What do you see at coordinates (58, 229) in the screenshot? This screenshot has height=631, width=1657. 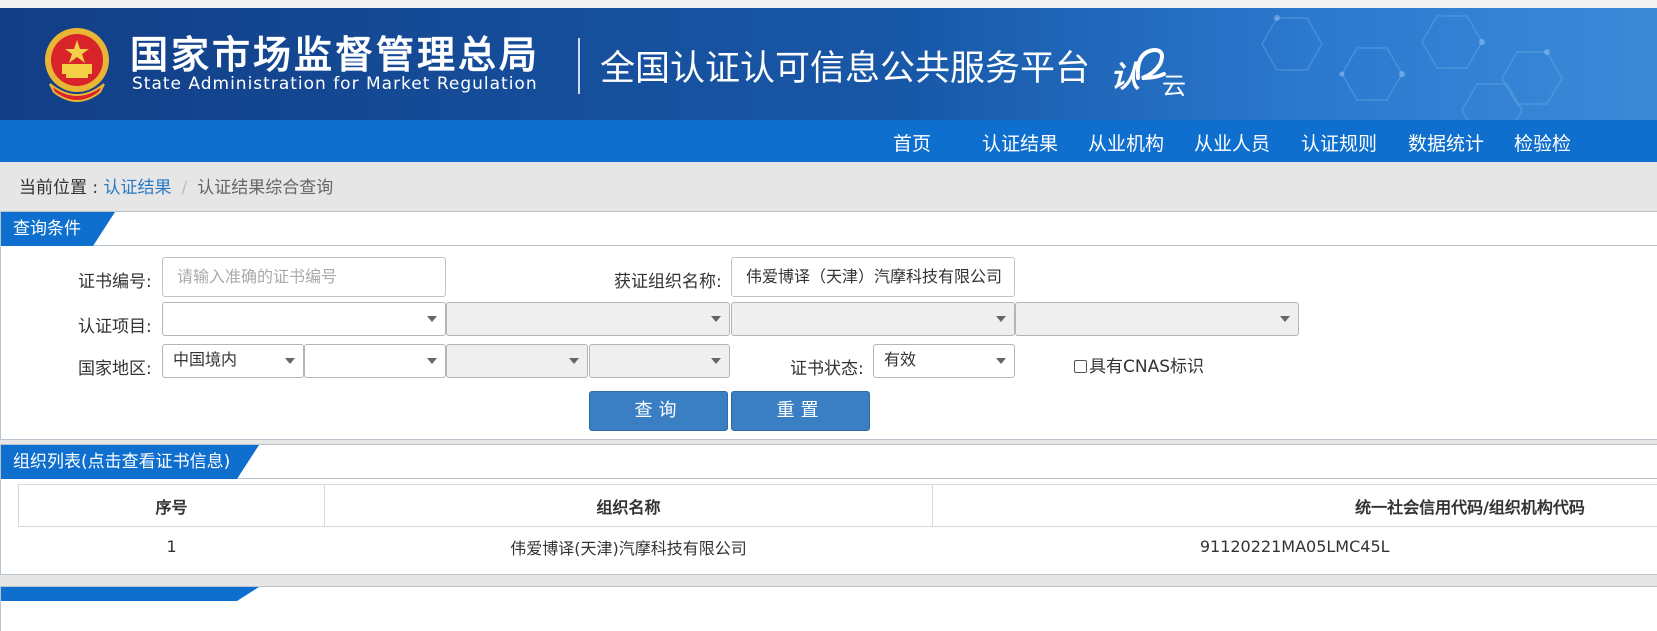 I see `query-panel-title: 查询条件` at bounding box center [58, 229].